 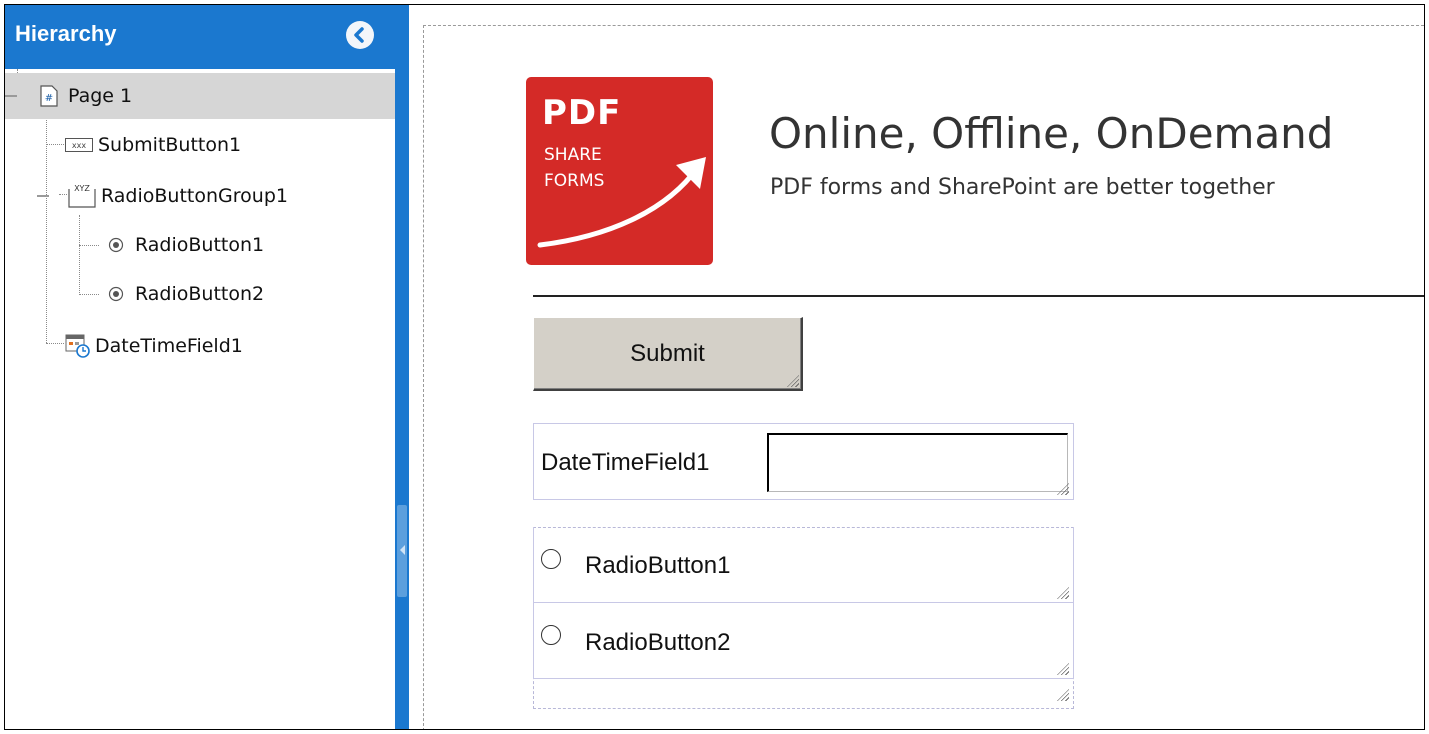 What do you see at coordinates (621, 202) in the screenshot?
I see `logo-arrow-icon` at bounding box center [621, 202].